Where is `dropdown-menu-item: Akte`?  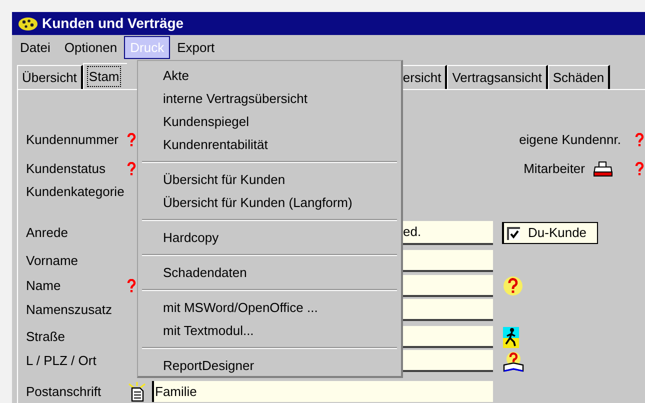
dropdown-menu-item: Akte is located at coordinates (269, 75).